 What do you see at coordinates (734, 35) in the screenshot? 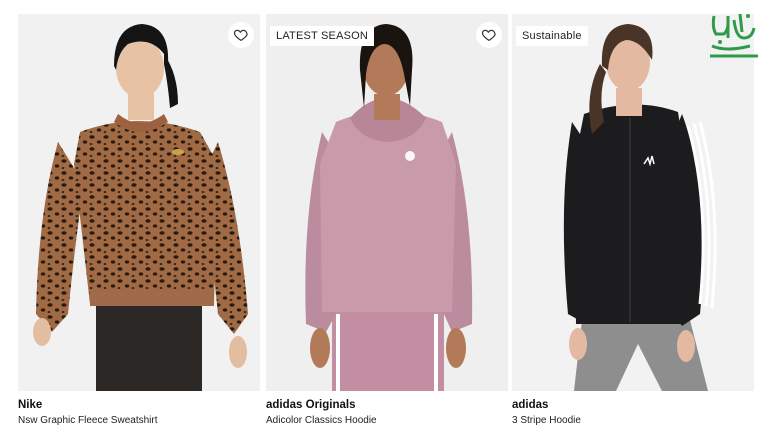
I see `saudi-logo-icon` at bounding box center [734, 35].